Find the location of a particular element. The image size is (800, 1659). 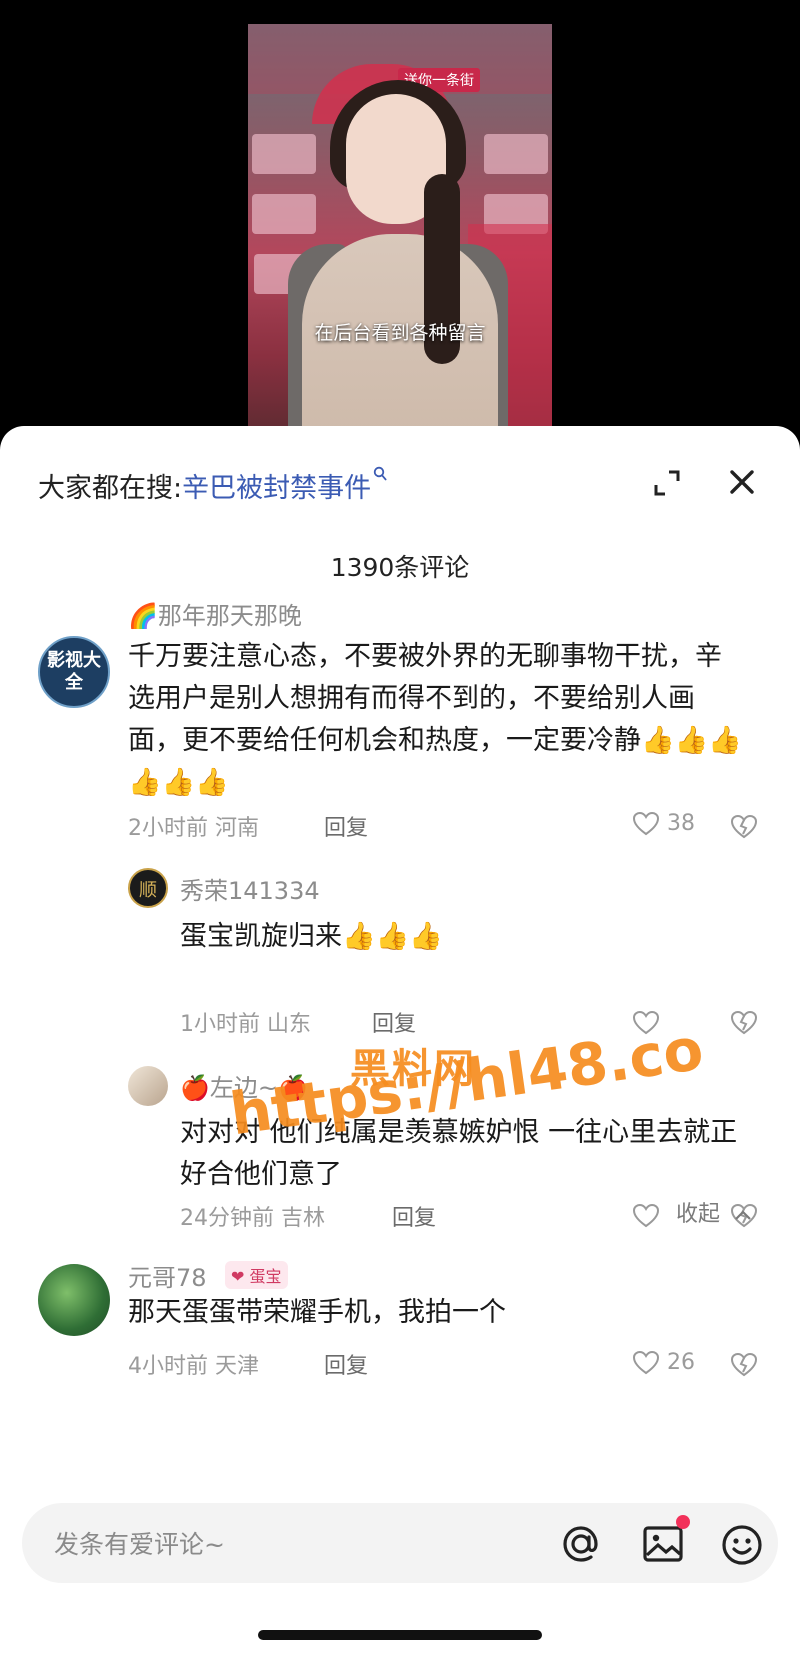

collapse-label: 收起 is located at coordinates (698, 1214).